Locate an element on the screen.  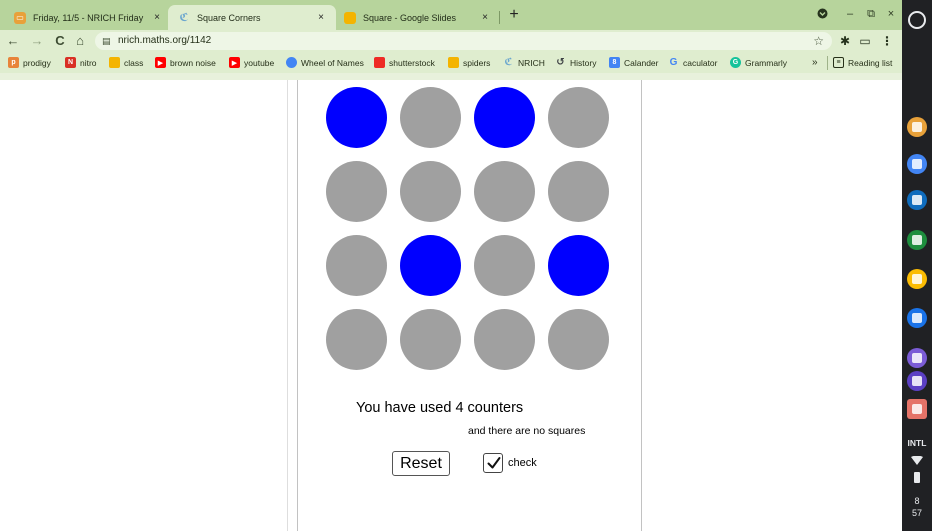
bookmark-star-icon: ☆ is located at coordinates (818, 41).